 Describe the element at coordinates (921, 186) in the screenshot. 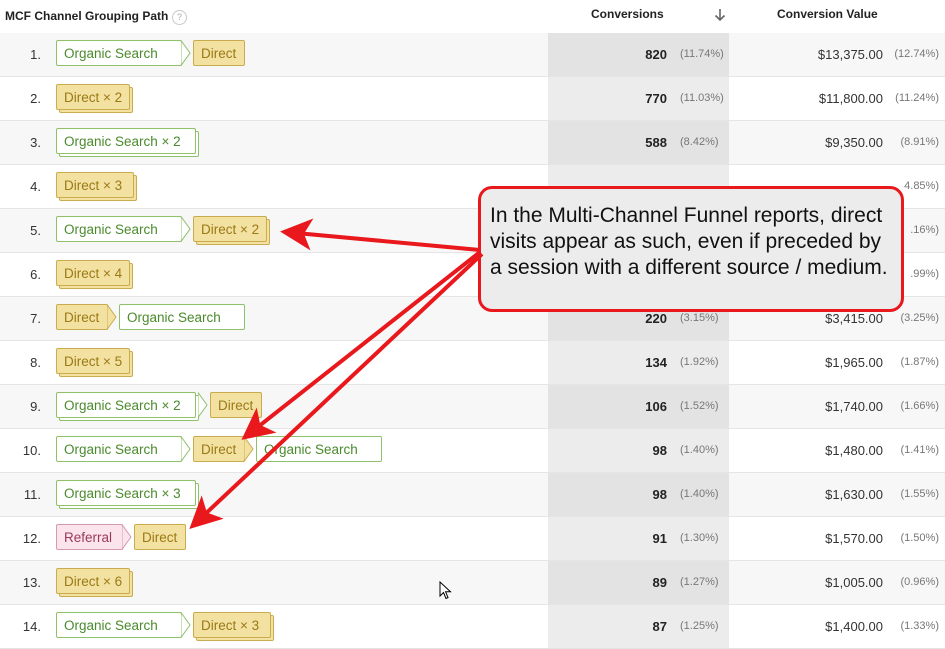

I see `conversion-value-percent: 4.85%)` at that location.